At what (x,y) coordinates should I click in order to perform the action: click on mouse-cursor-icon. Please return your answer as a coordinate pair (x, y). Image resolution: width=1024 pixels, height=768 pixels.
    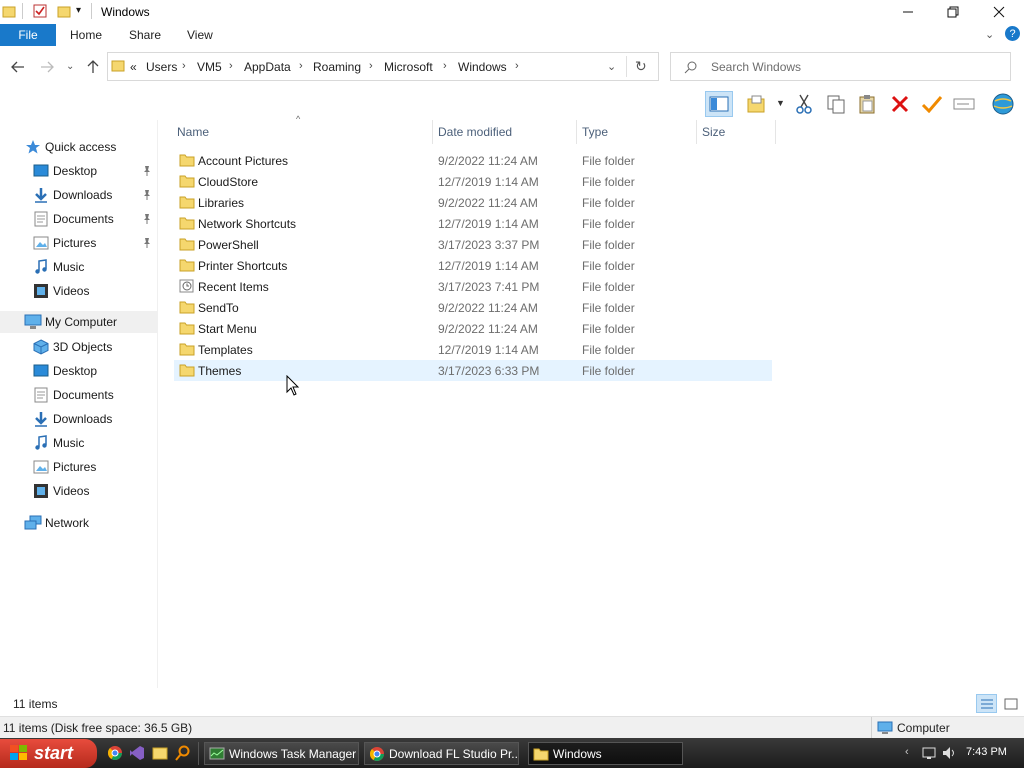
    Looking at the image, I should click on (293, 387).